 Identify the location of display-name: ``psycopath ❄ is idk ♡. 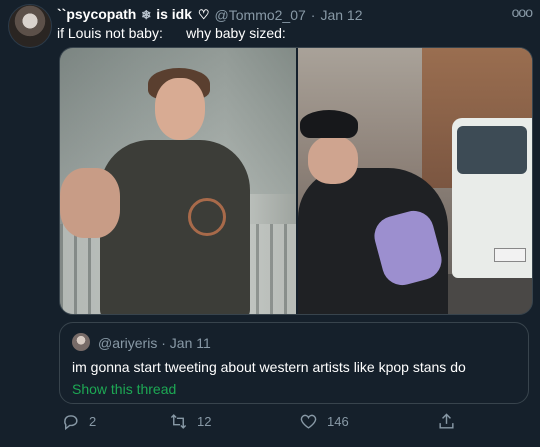
(133, 14).